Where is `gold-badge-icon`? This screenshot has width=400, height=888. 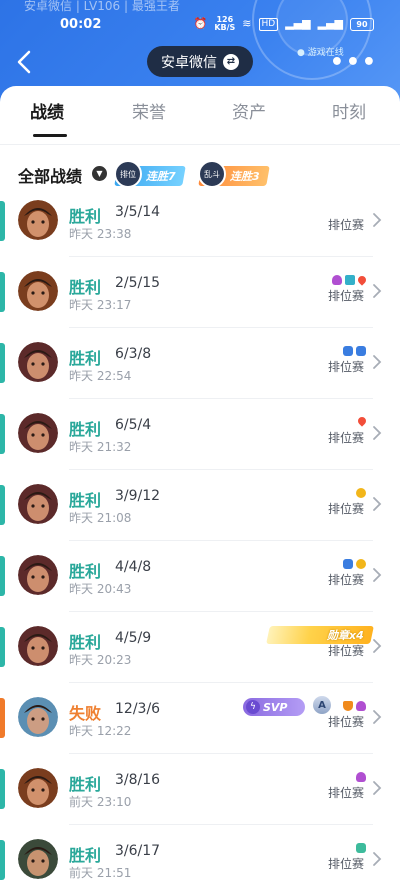
gold-badge-icon is located at coordinates (361, 564).